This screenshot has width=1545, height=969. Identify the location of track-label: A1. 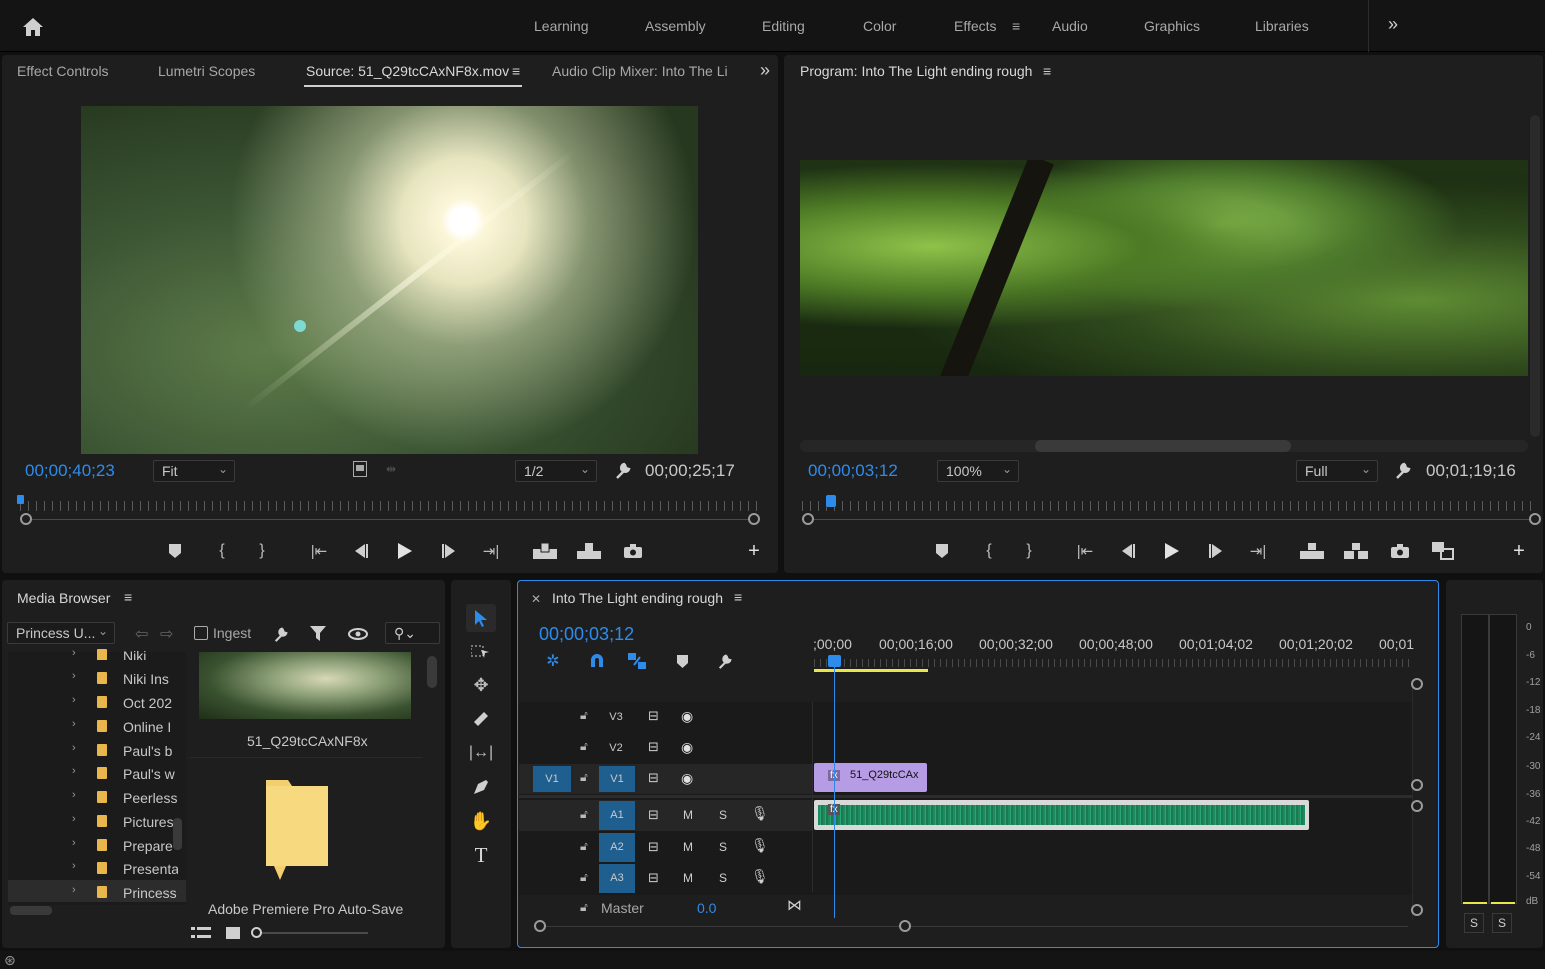
(617, 815).